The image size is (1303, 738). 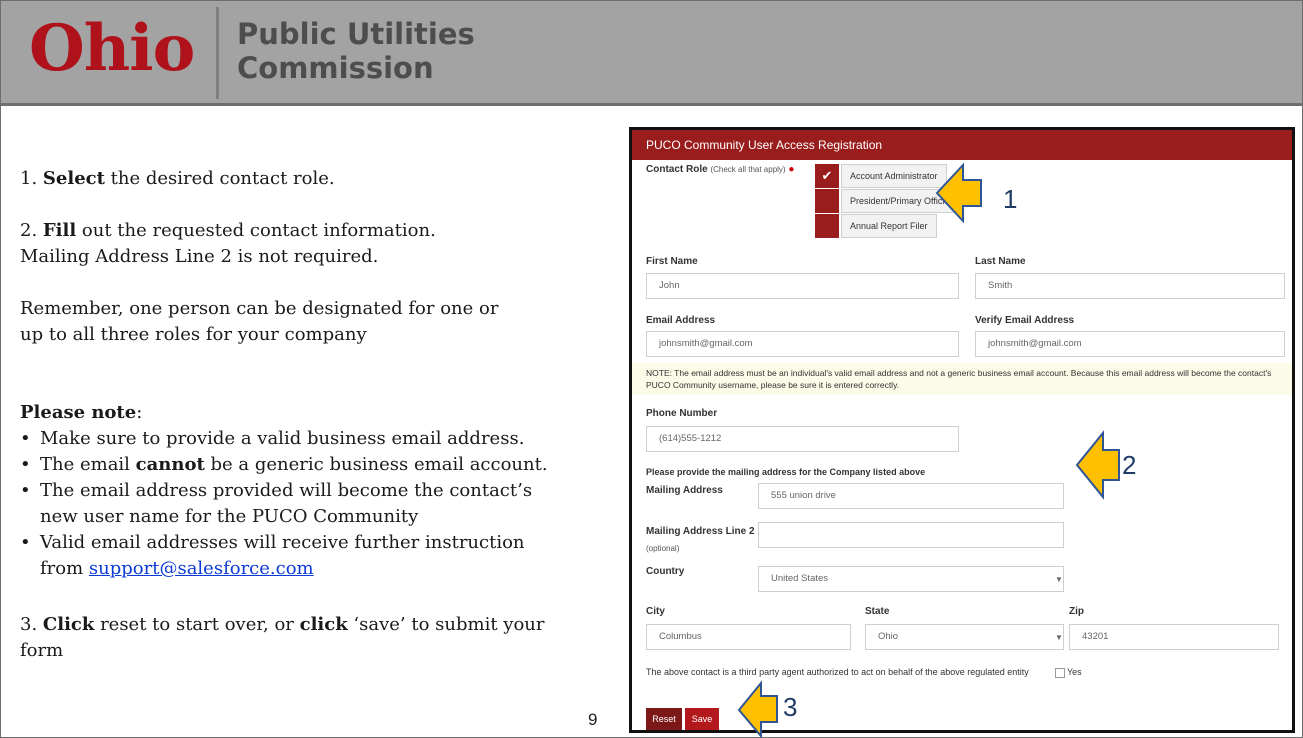 What do you see at coordinates (229, 516) in the screenshot?
I see `bullet-3-line-2: new user name for the PUCO Community` at bounding box center [229, 516].